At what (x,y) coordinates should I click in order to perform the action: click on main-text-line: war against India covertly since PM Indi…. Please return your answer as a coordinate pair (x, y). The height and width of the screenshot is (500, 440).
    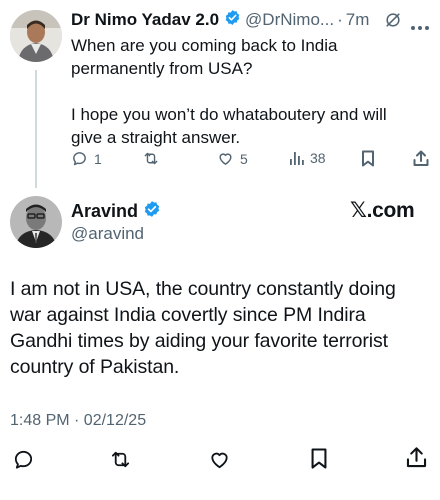
    Looking at the image, I should click on (188, 315).